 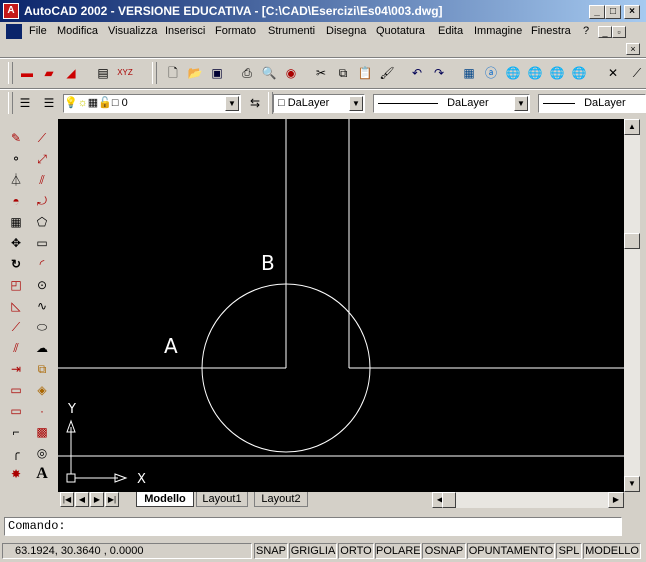 What do you see at coordinates (16, 348) in the screenshot?
I see `trim-icon: ⫽` at bounding box center [16, 348].